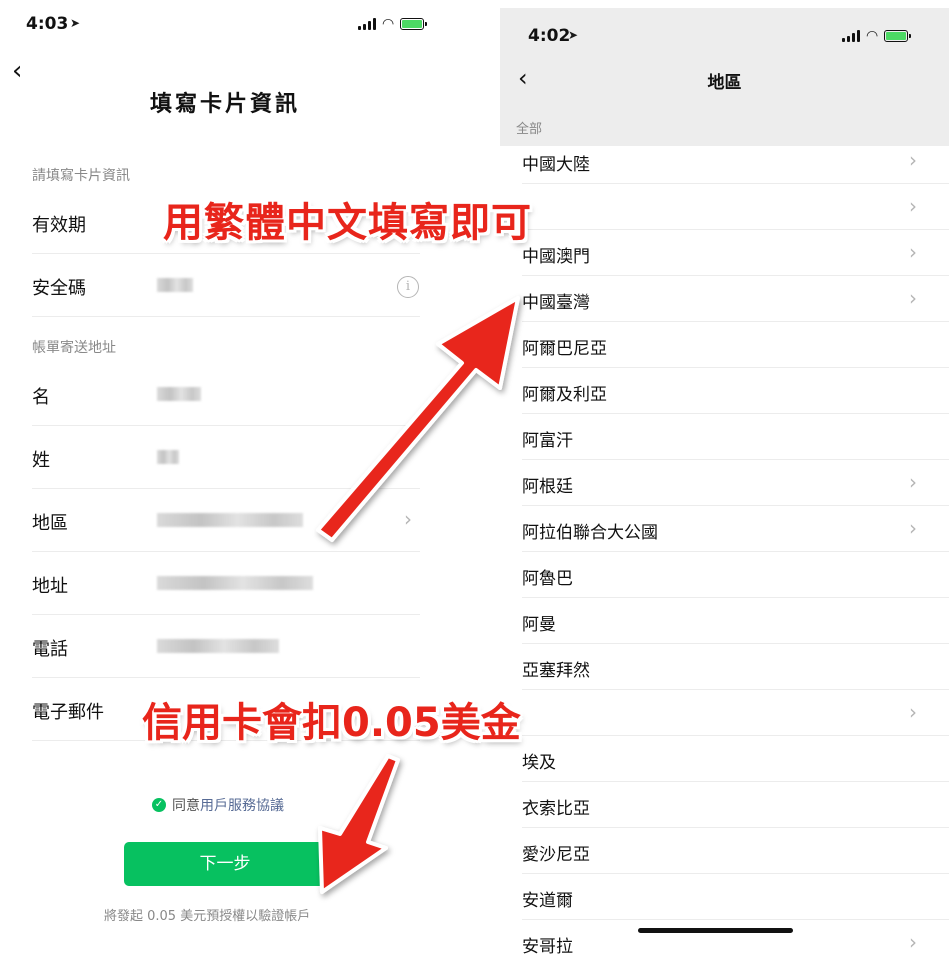 The image size is (949, 960). What do you see at coordinates (724, 345) in the screenshot?
I see `region-item: 阿爾巴尼亞` at bounding box center [724, 345].